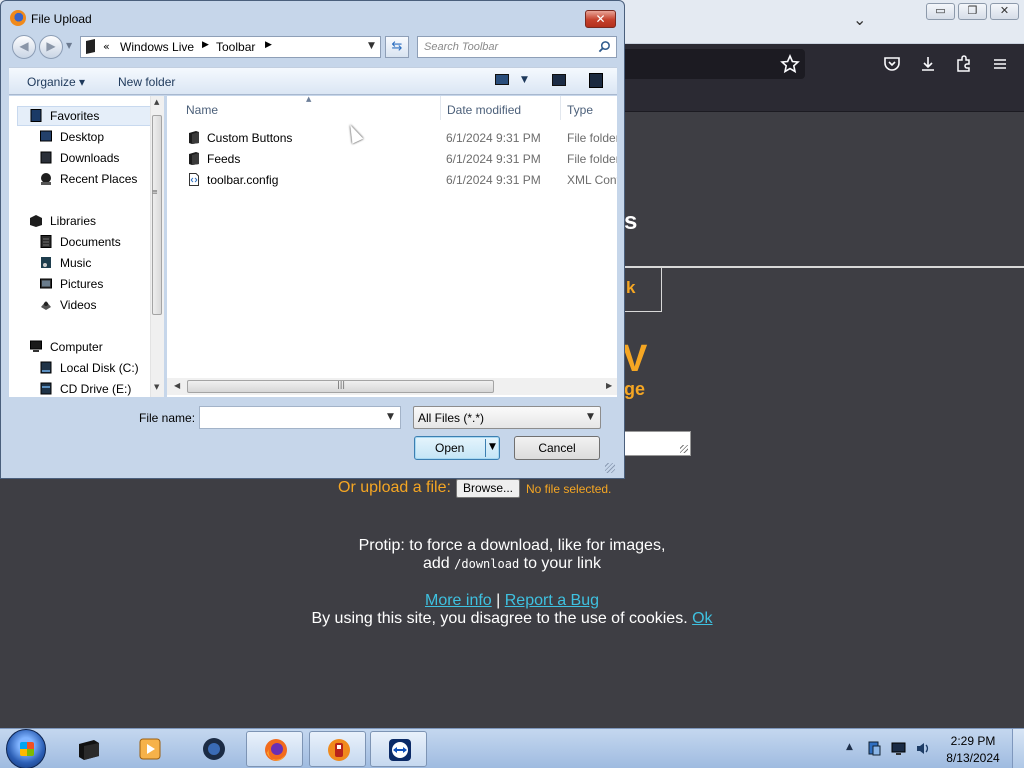  Describe the element at coordinates (1000, 64) in the screenshot. I see `menu-icon` at that location.